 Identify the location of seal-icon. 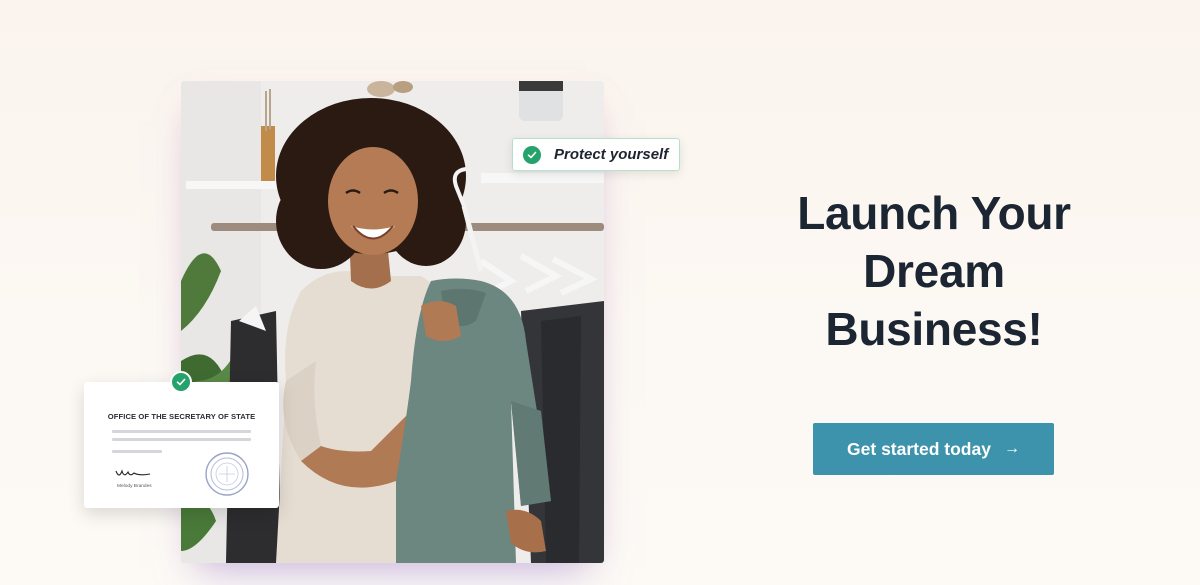
(227, 474).